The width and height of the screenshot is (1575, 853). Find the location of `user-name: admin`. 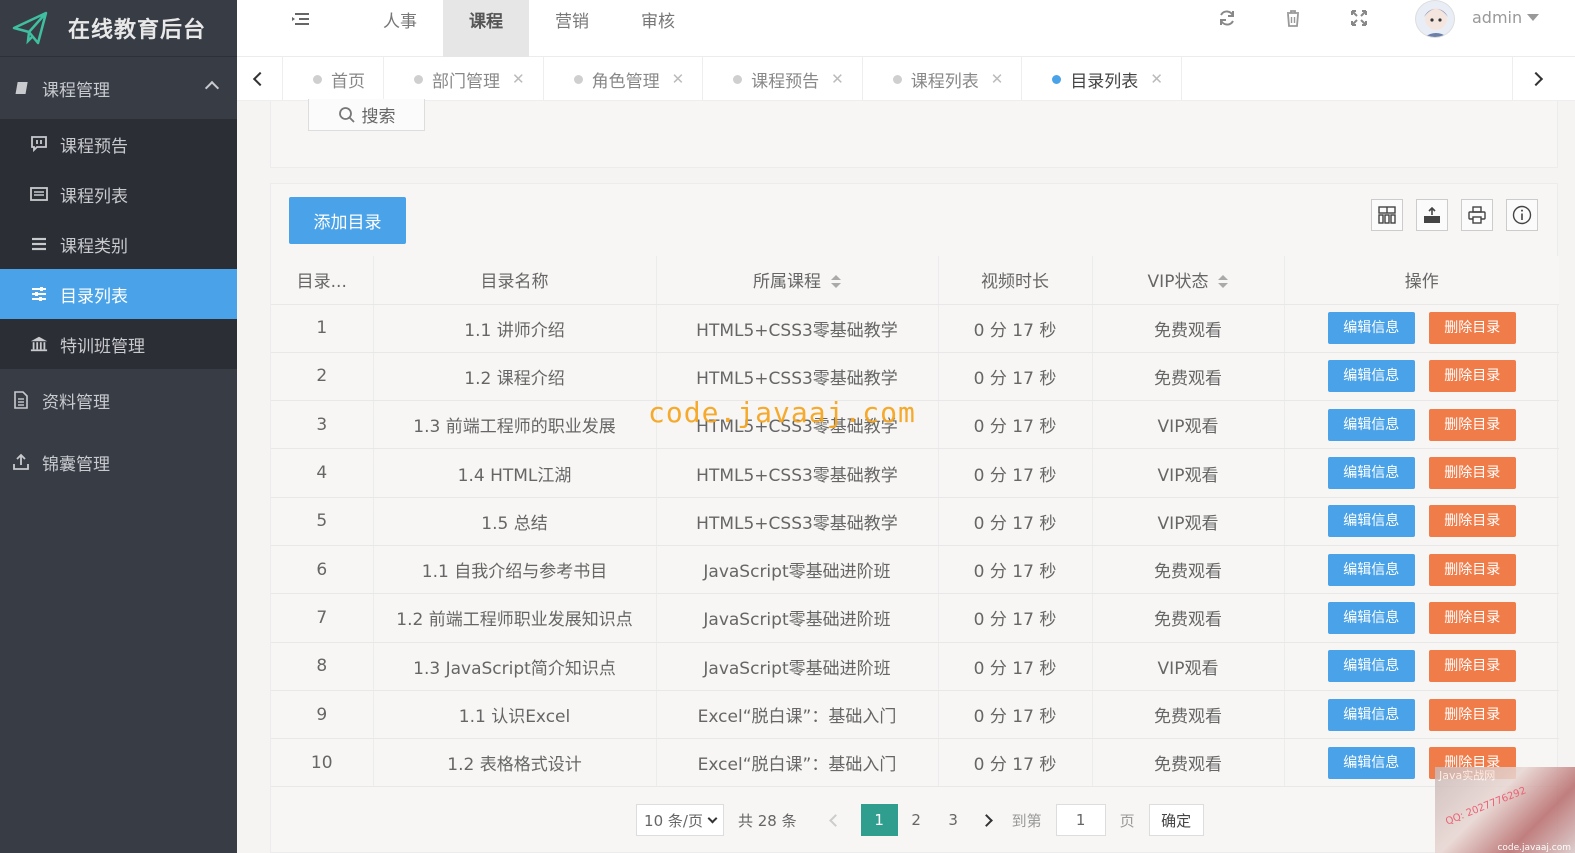

user-name: admin is located at coordinates (1497, 17).